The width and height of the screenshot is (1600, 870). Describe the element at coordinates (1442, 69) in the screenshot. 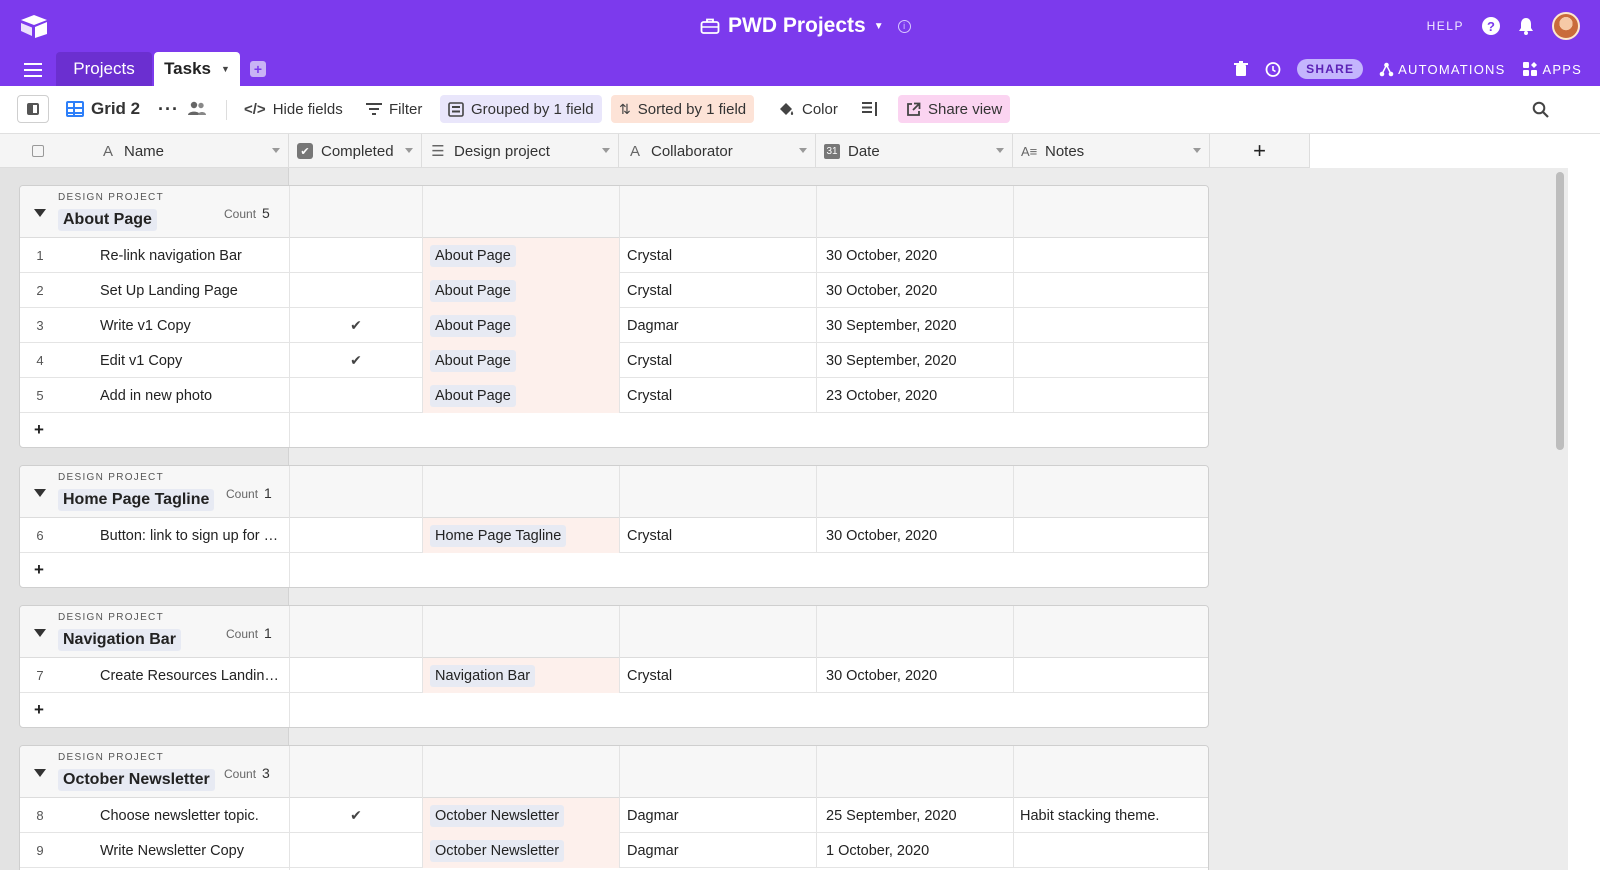

I see `automations-button: AUTOMATIONS` at that location.